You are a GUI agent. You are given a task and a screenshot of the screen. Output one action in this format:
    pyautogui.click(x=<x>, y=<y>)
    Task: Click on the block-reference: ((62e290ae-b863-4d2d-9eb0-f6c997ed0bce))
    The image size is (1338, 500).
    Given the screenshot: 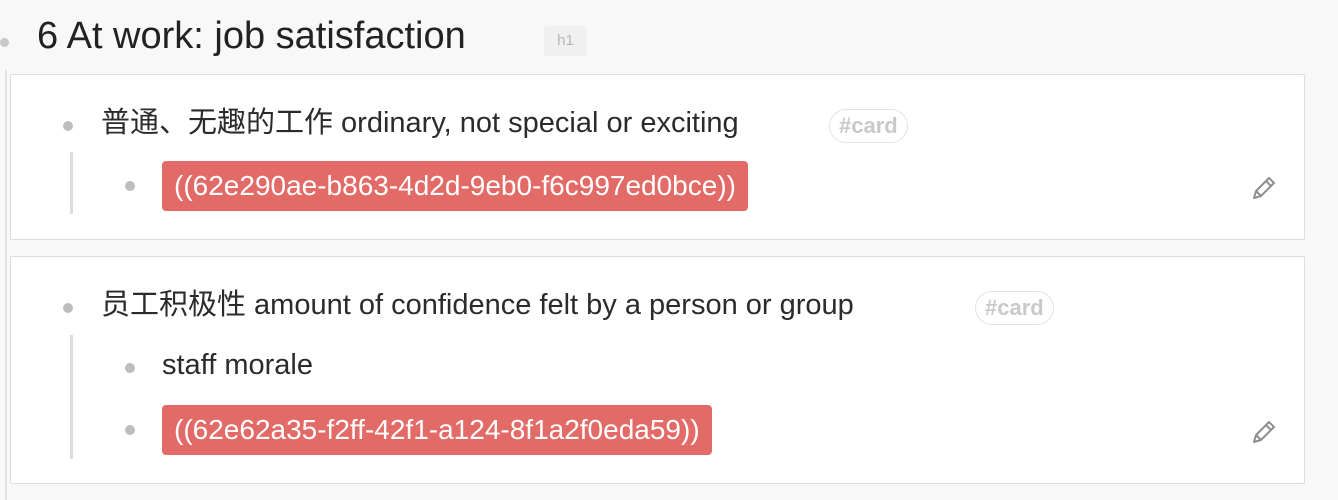 What is the action you would take?
    pyautogui.click(x=455, y=186)
    